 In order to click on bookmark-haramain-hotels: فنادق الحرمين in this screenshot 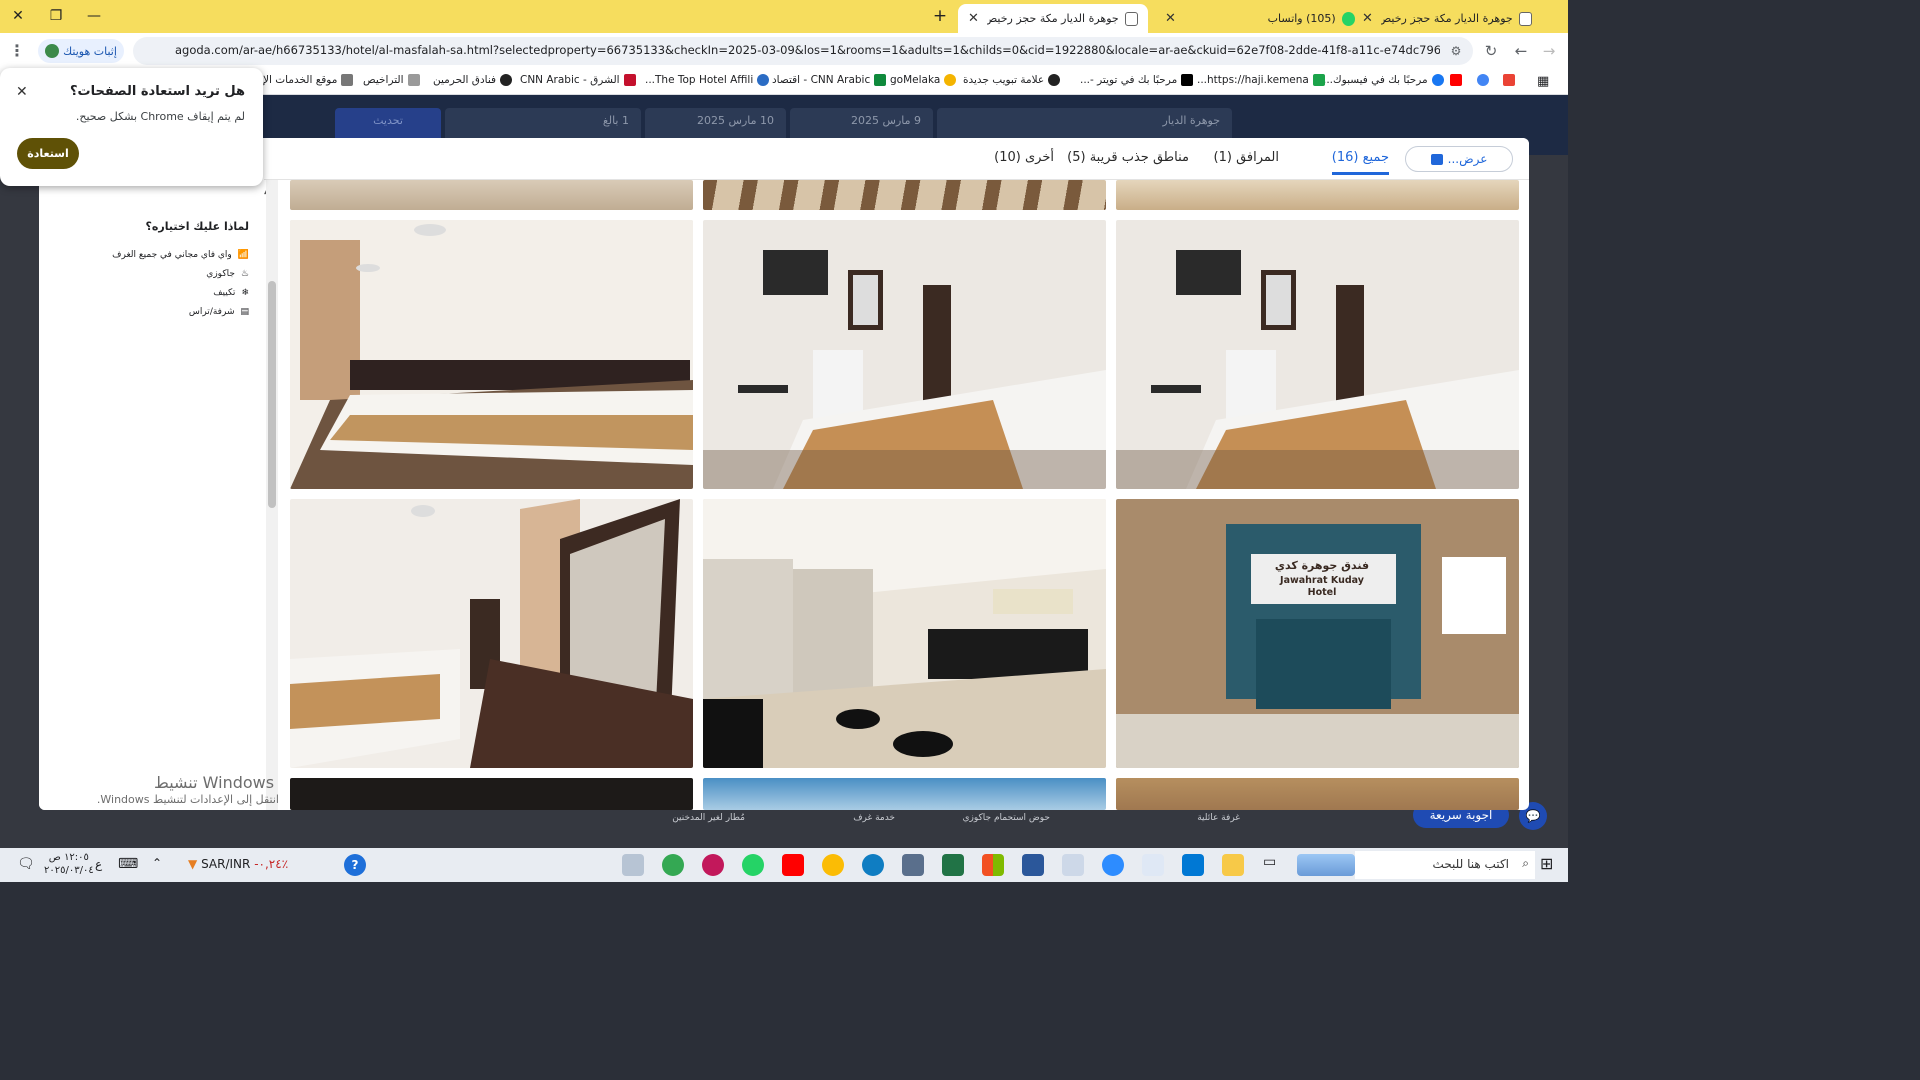, I will do `click(473, 80)`.